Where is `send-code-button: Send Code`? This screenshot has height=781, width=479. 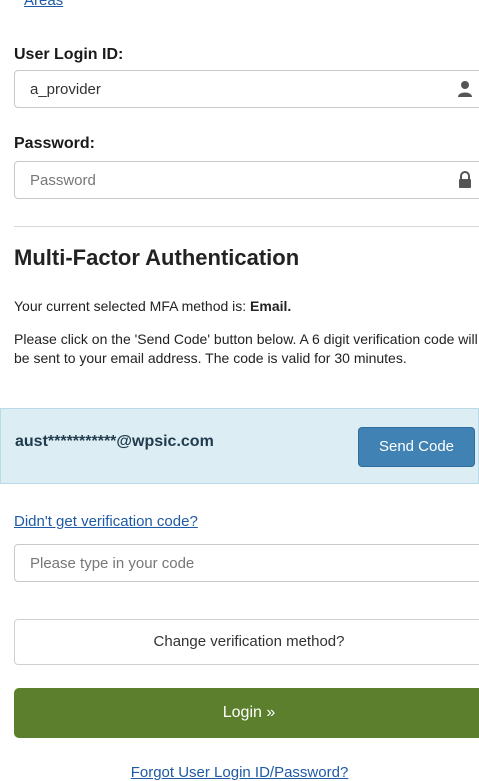 send-code-button: Send Code is located at coordinates (416, 447).